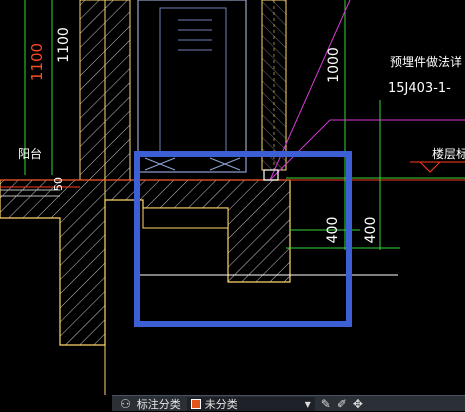 This screenshot has width=465, height=412. Describe the element at coordinates (333, 230) in the screenshot. I see `dim-400-inner: 400` at that location.